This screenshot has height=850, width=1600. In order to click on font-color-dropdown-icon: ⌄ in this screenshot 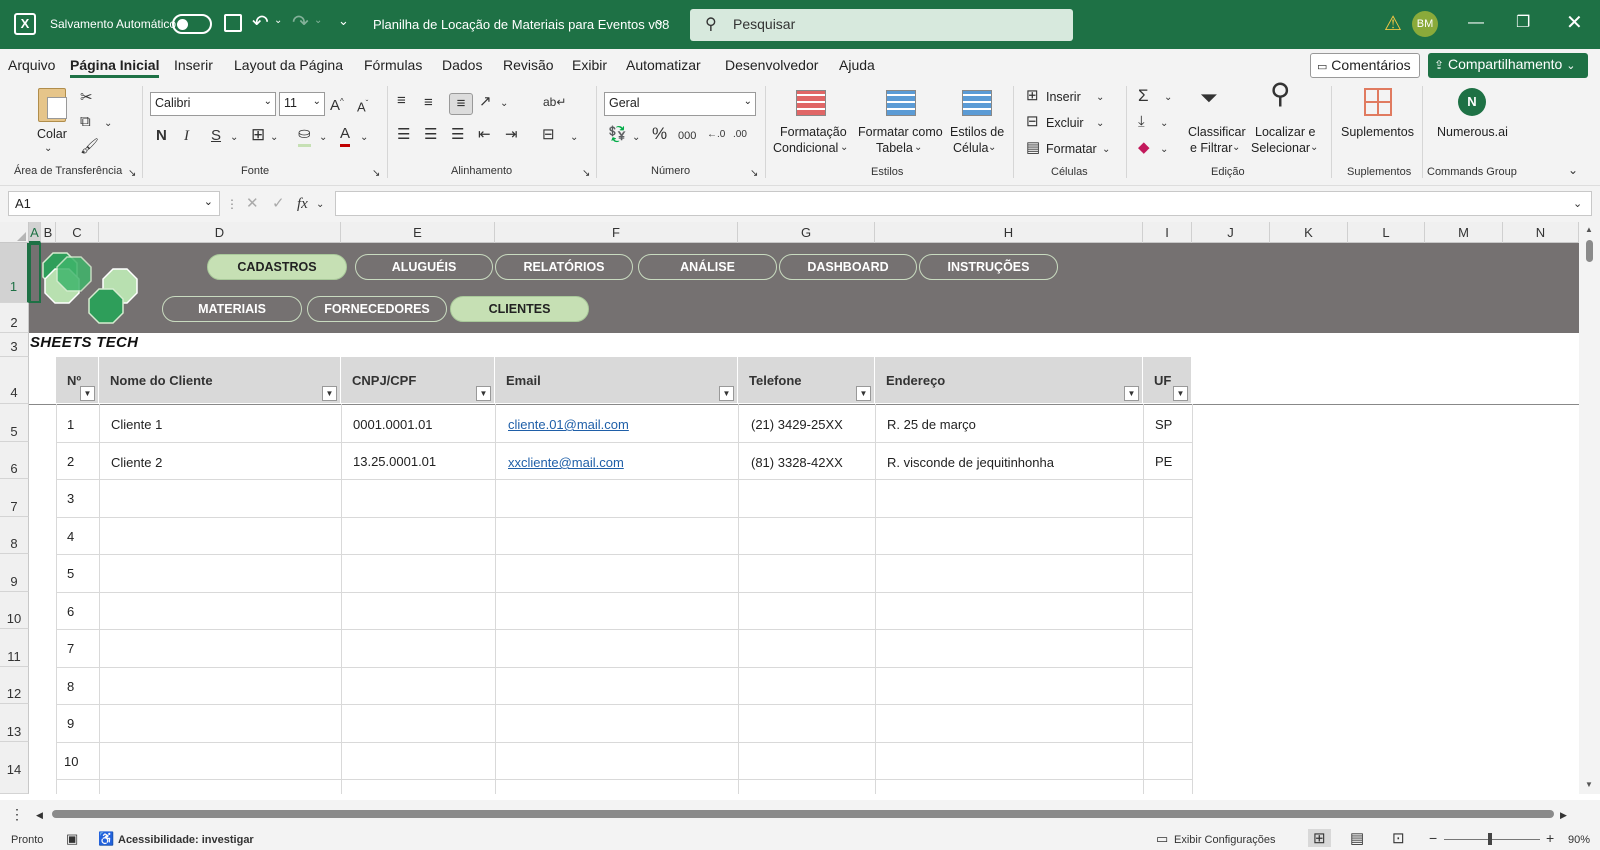, I will do `click(364, 138)`.